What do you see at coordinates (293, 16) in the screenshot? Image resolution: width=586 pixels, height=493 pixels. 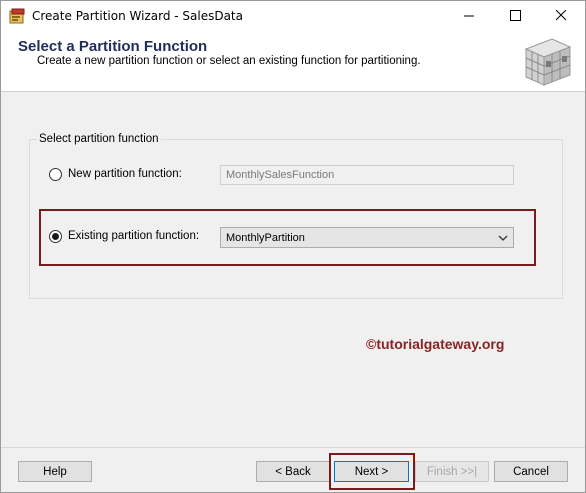 I see `title-bar: Create Partition Wizard - SalesData` at bounding box center [293, 16].